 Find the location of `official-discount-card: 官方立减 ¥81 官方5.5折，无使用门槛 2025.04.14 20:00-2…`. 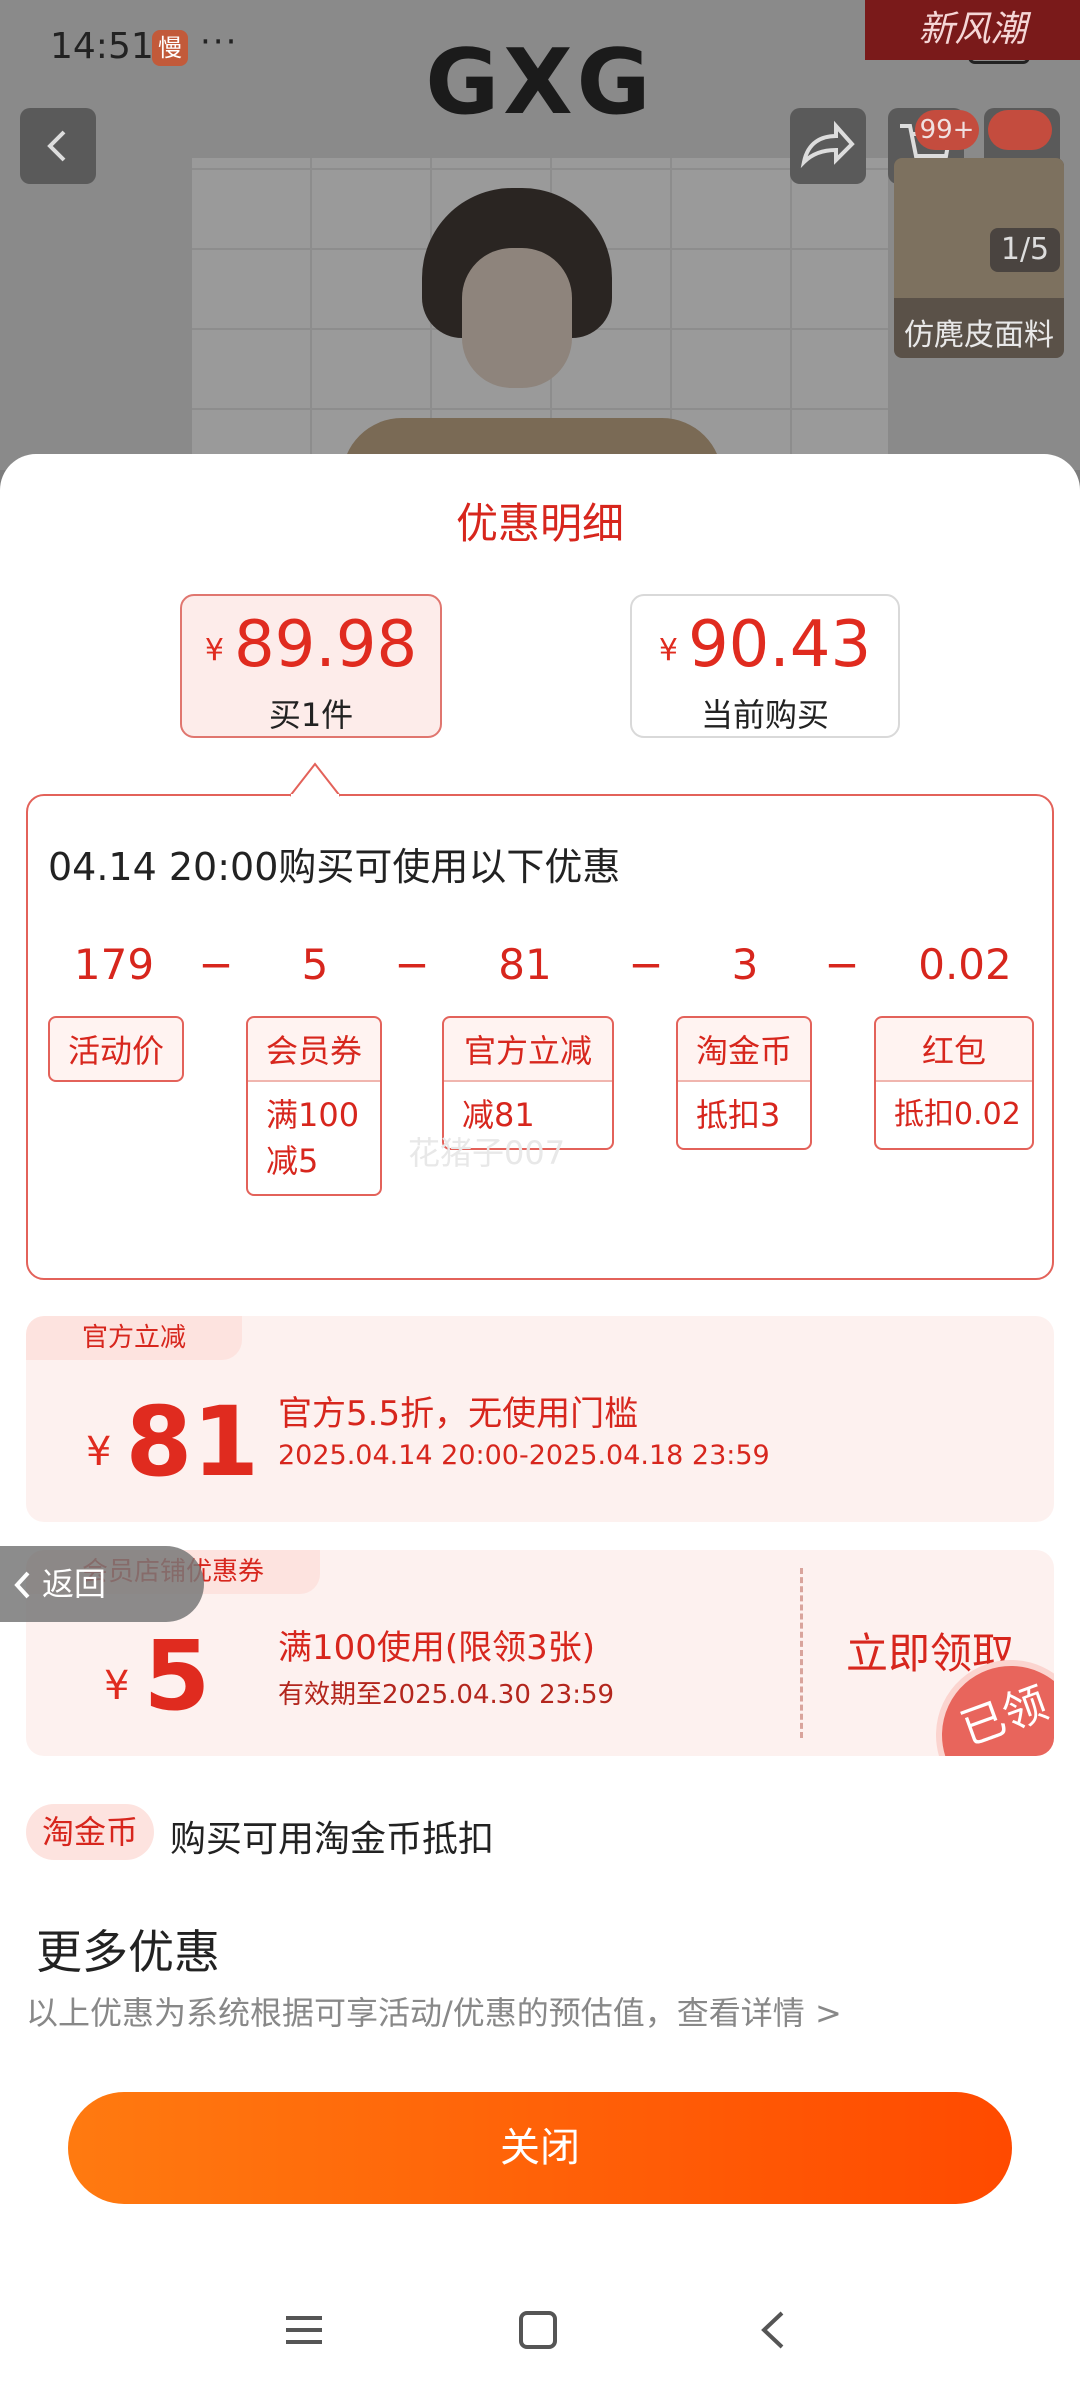

official-discount-card: 官方立减 ¥81 官方5.5折，无使用门槛 2025.04.14 20:00-2… is located at coordinates (540, 1419).